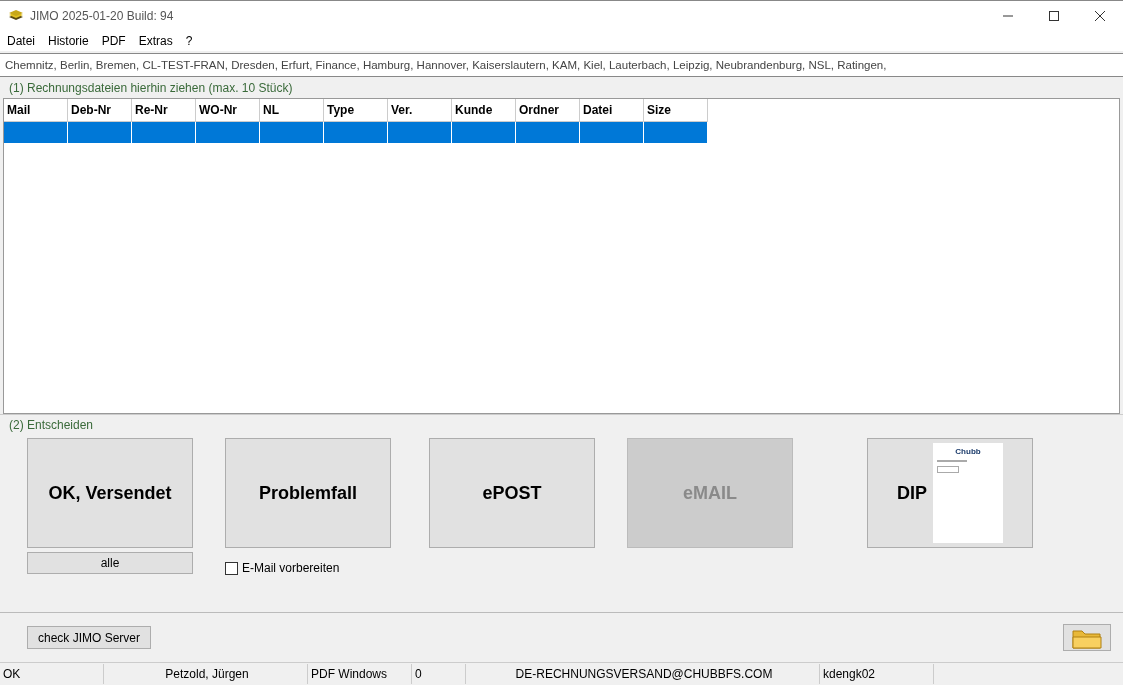 The image size is (1123, 685). I want to click on window-title: JIMO 2025-01-20 Build: 94, so click(102, 15).